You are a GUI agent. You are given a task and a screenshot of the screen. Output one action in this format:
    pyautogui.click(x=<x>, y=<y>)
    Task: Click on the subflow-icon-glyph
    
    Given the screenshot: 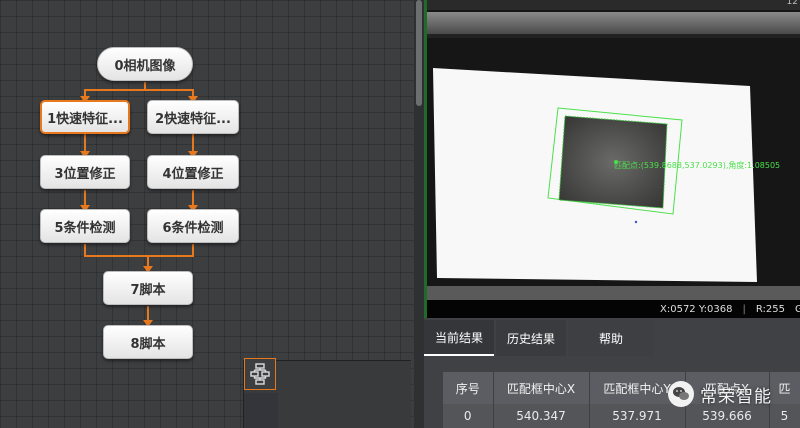 What is the action you would take?
    pyautogui.click(x=260, y=374)
    